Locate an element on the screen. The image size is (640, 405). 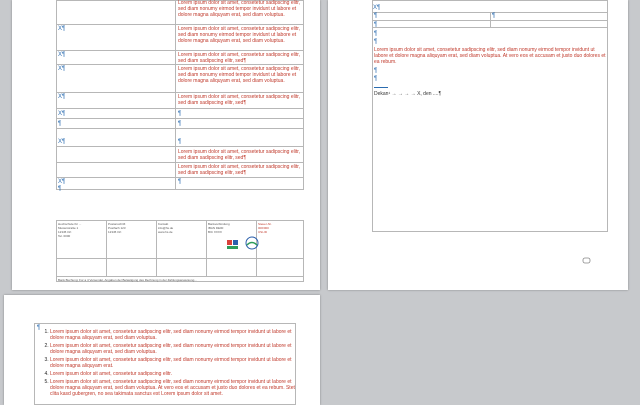
footer-col-3: Kontakt info@hs.de www.hs.de is located at coordinates (166, 228).